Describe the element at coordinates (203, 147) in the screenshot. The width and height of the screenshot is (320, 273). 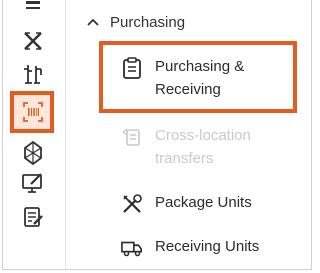
I see `menu-item-label: Cross-location transfers` at that location.